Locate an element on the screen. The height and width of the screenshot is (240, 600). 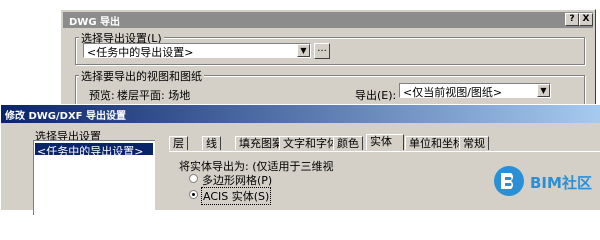
acis-solid-radio is located at coordinates (193, 194).